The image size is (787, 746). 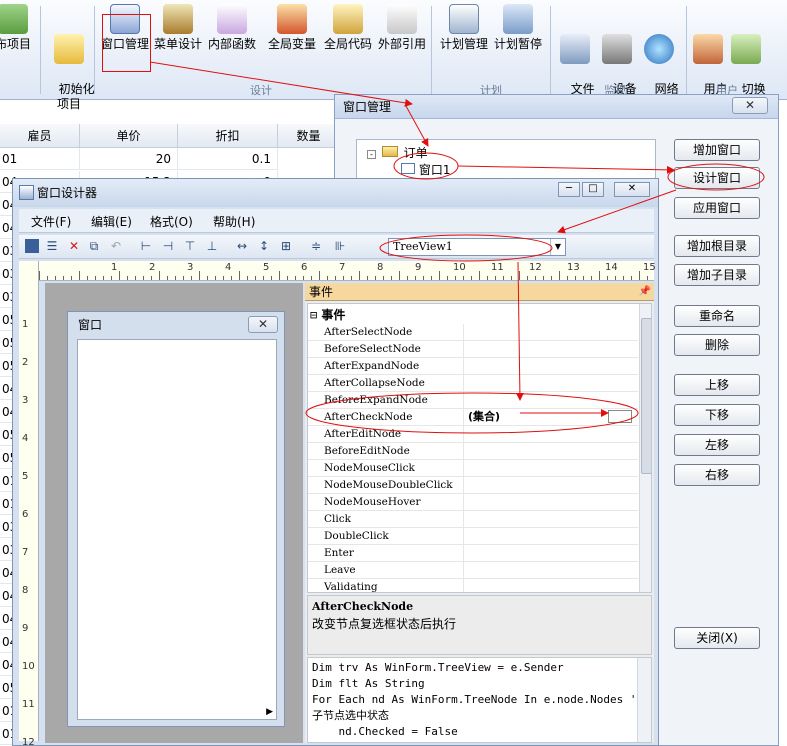 What do you see at coordinates (569, 189) in the screenshot?
I see `minimize-icon: ─` at bounding box center [569, 189].